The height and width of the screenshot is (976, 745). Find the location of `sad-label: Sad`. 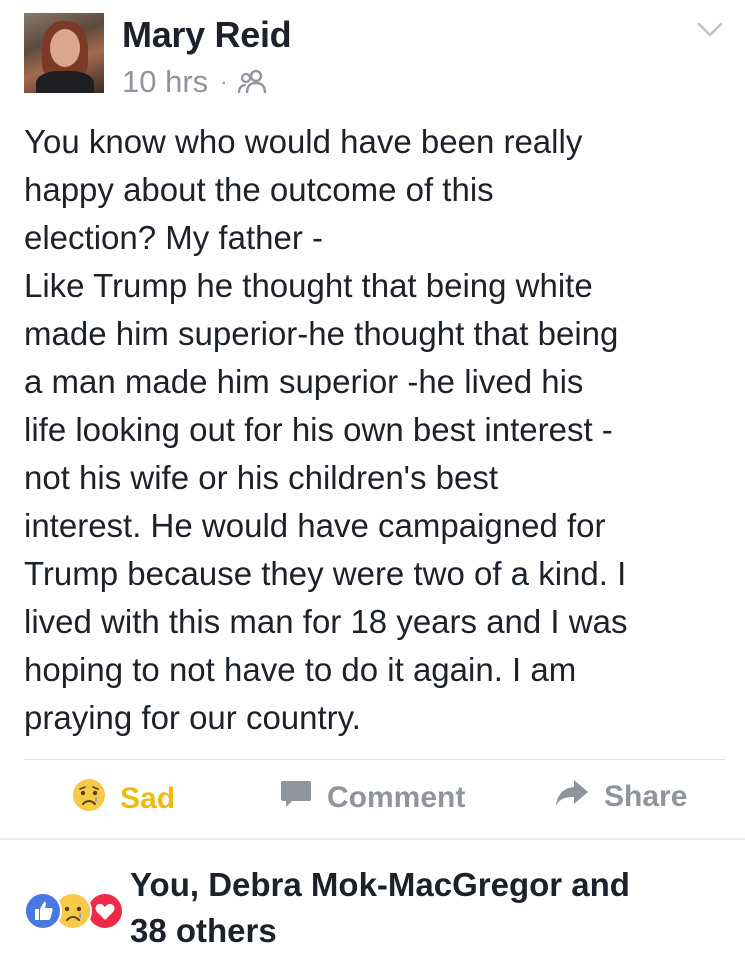

sad-label: Sad is located at coordinates (148, 798).